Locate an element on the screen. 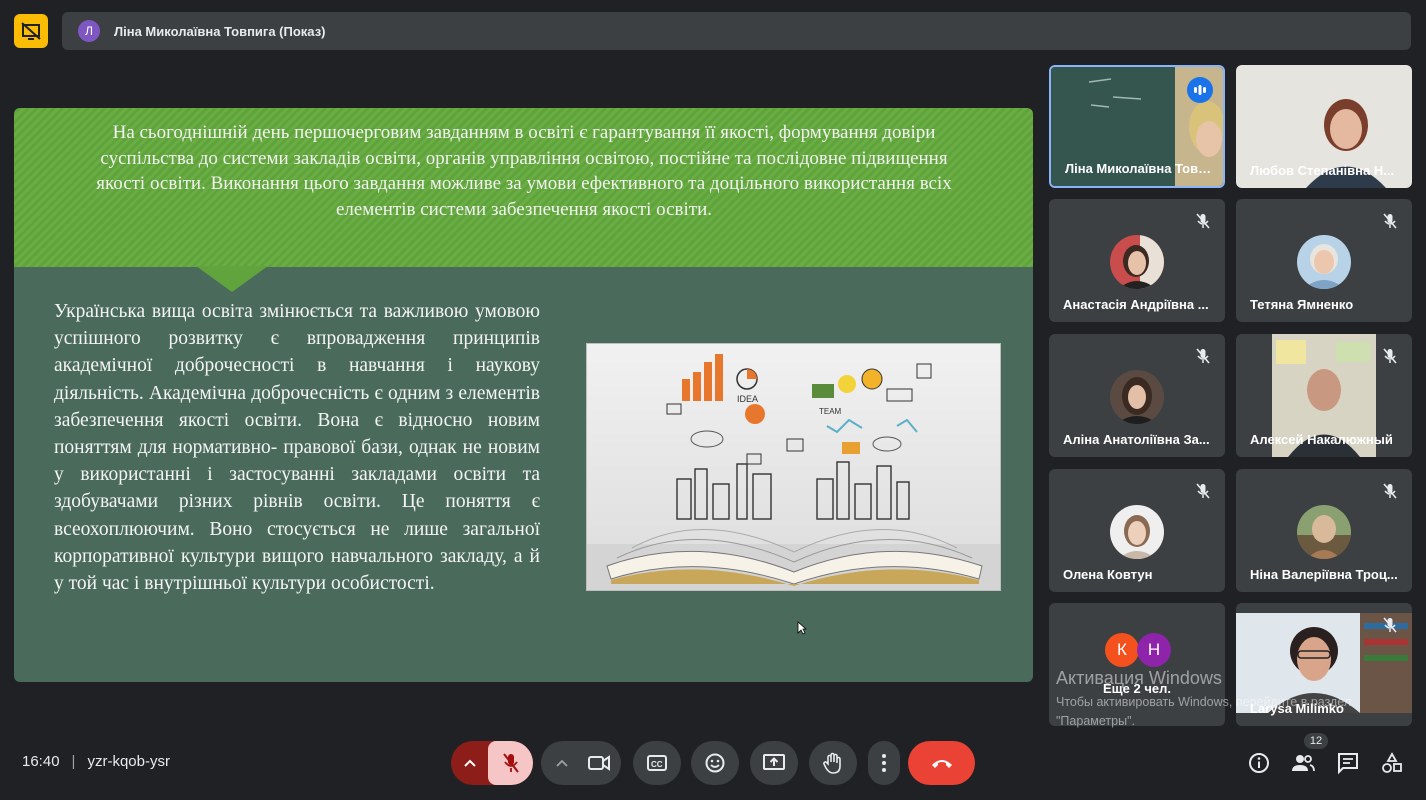 The height and width of the screenshot is (800, 1426). mic-control-group is located at coordinates (492, 763).